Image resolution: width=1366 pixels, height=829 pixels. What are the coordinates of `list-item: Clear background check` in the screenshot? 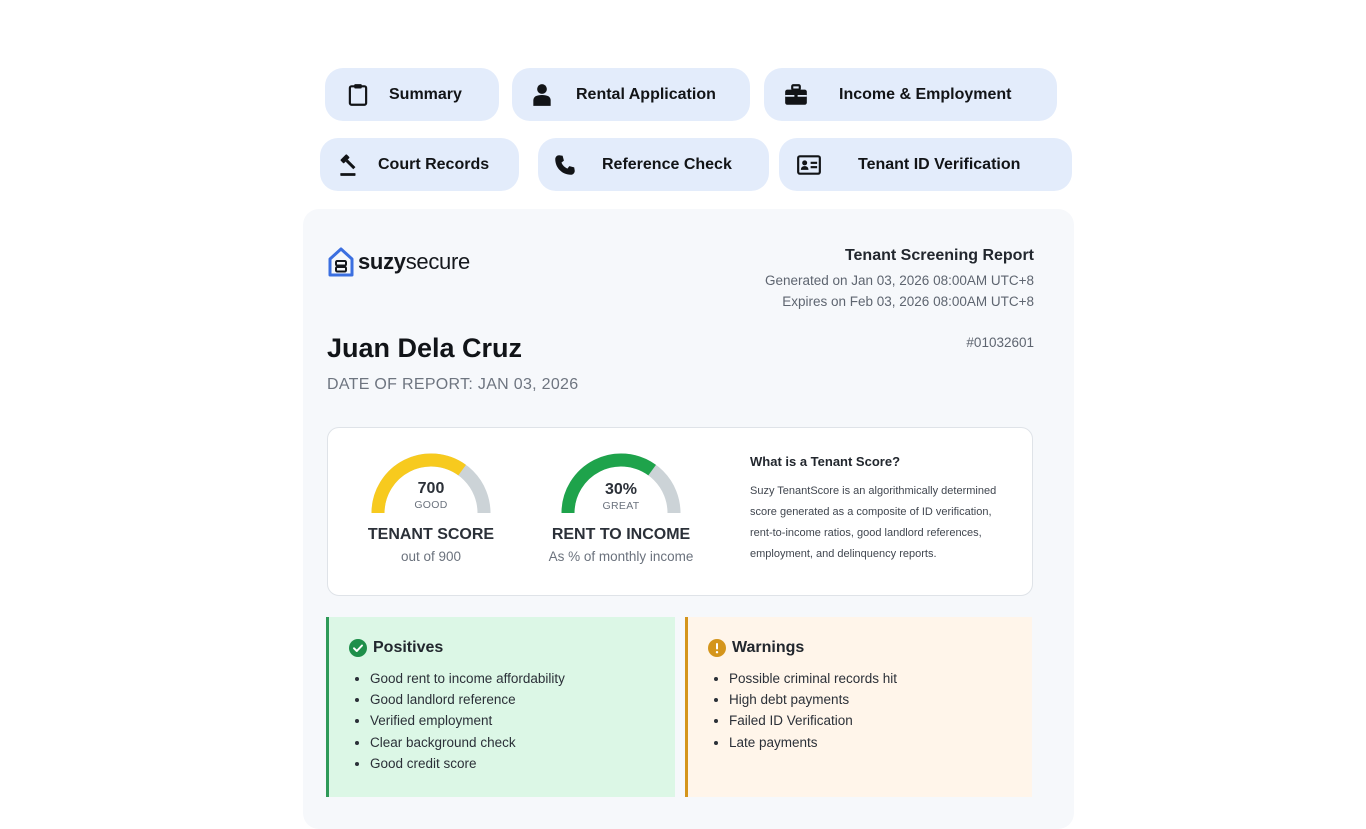 It's located at (467, 742).